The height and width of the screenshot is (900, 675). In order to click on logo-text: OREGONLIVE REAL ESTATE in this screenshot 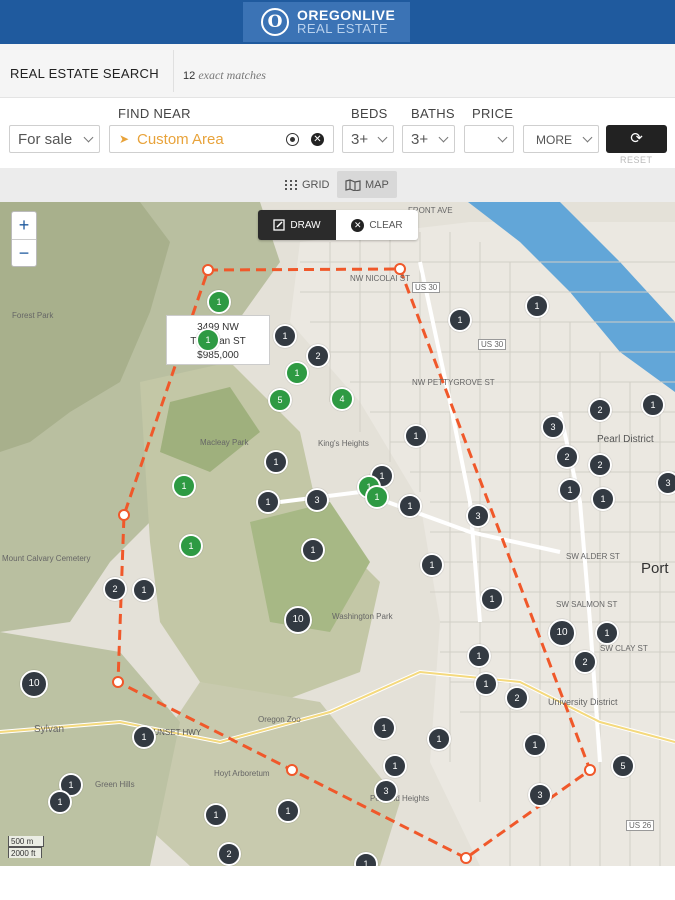, I will do `click(346, 22)`.